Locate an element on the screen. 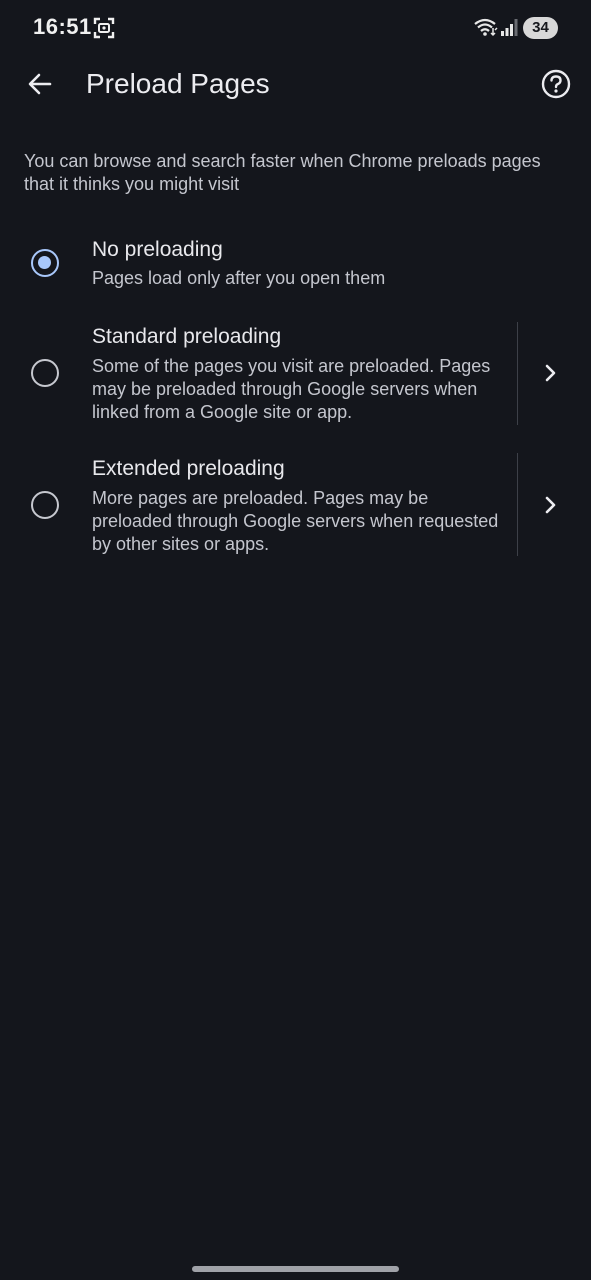 The height and width of the screenshot is (1280, 591). app-bar: Preload Pages is located at coordinates (295, 84).